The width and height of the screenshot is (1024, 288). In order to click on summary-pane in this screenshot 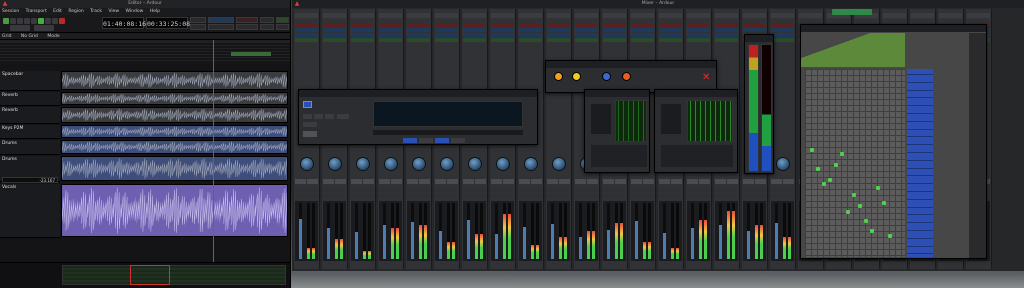, I will do `click(145, 275)`.